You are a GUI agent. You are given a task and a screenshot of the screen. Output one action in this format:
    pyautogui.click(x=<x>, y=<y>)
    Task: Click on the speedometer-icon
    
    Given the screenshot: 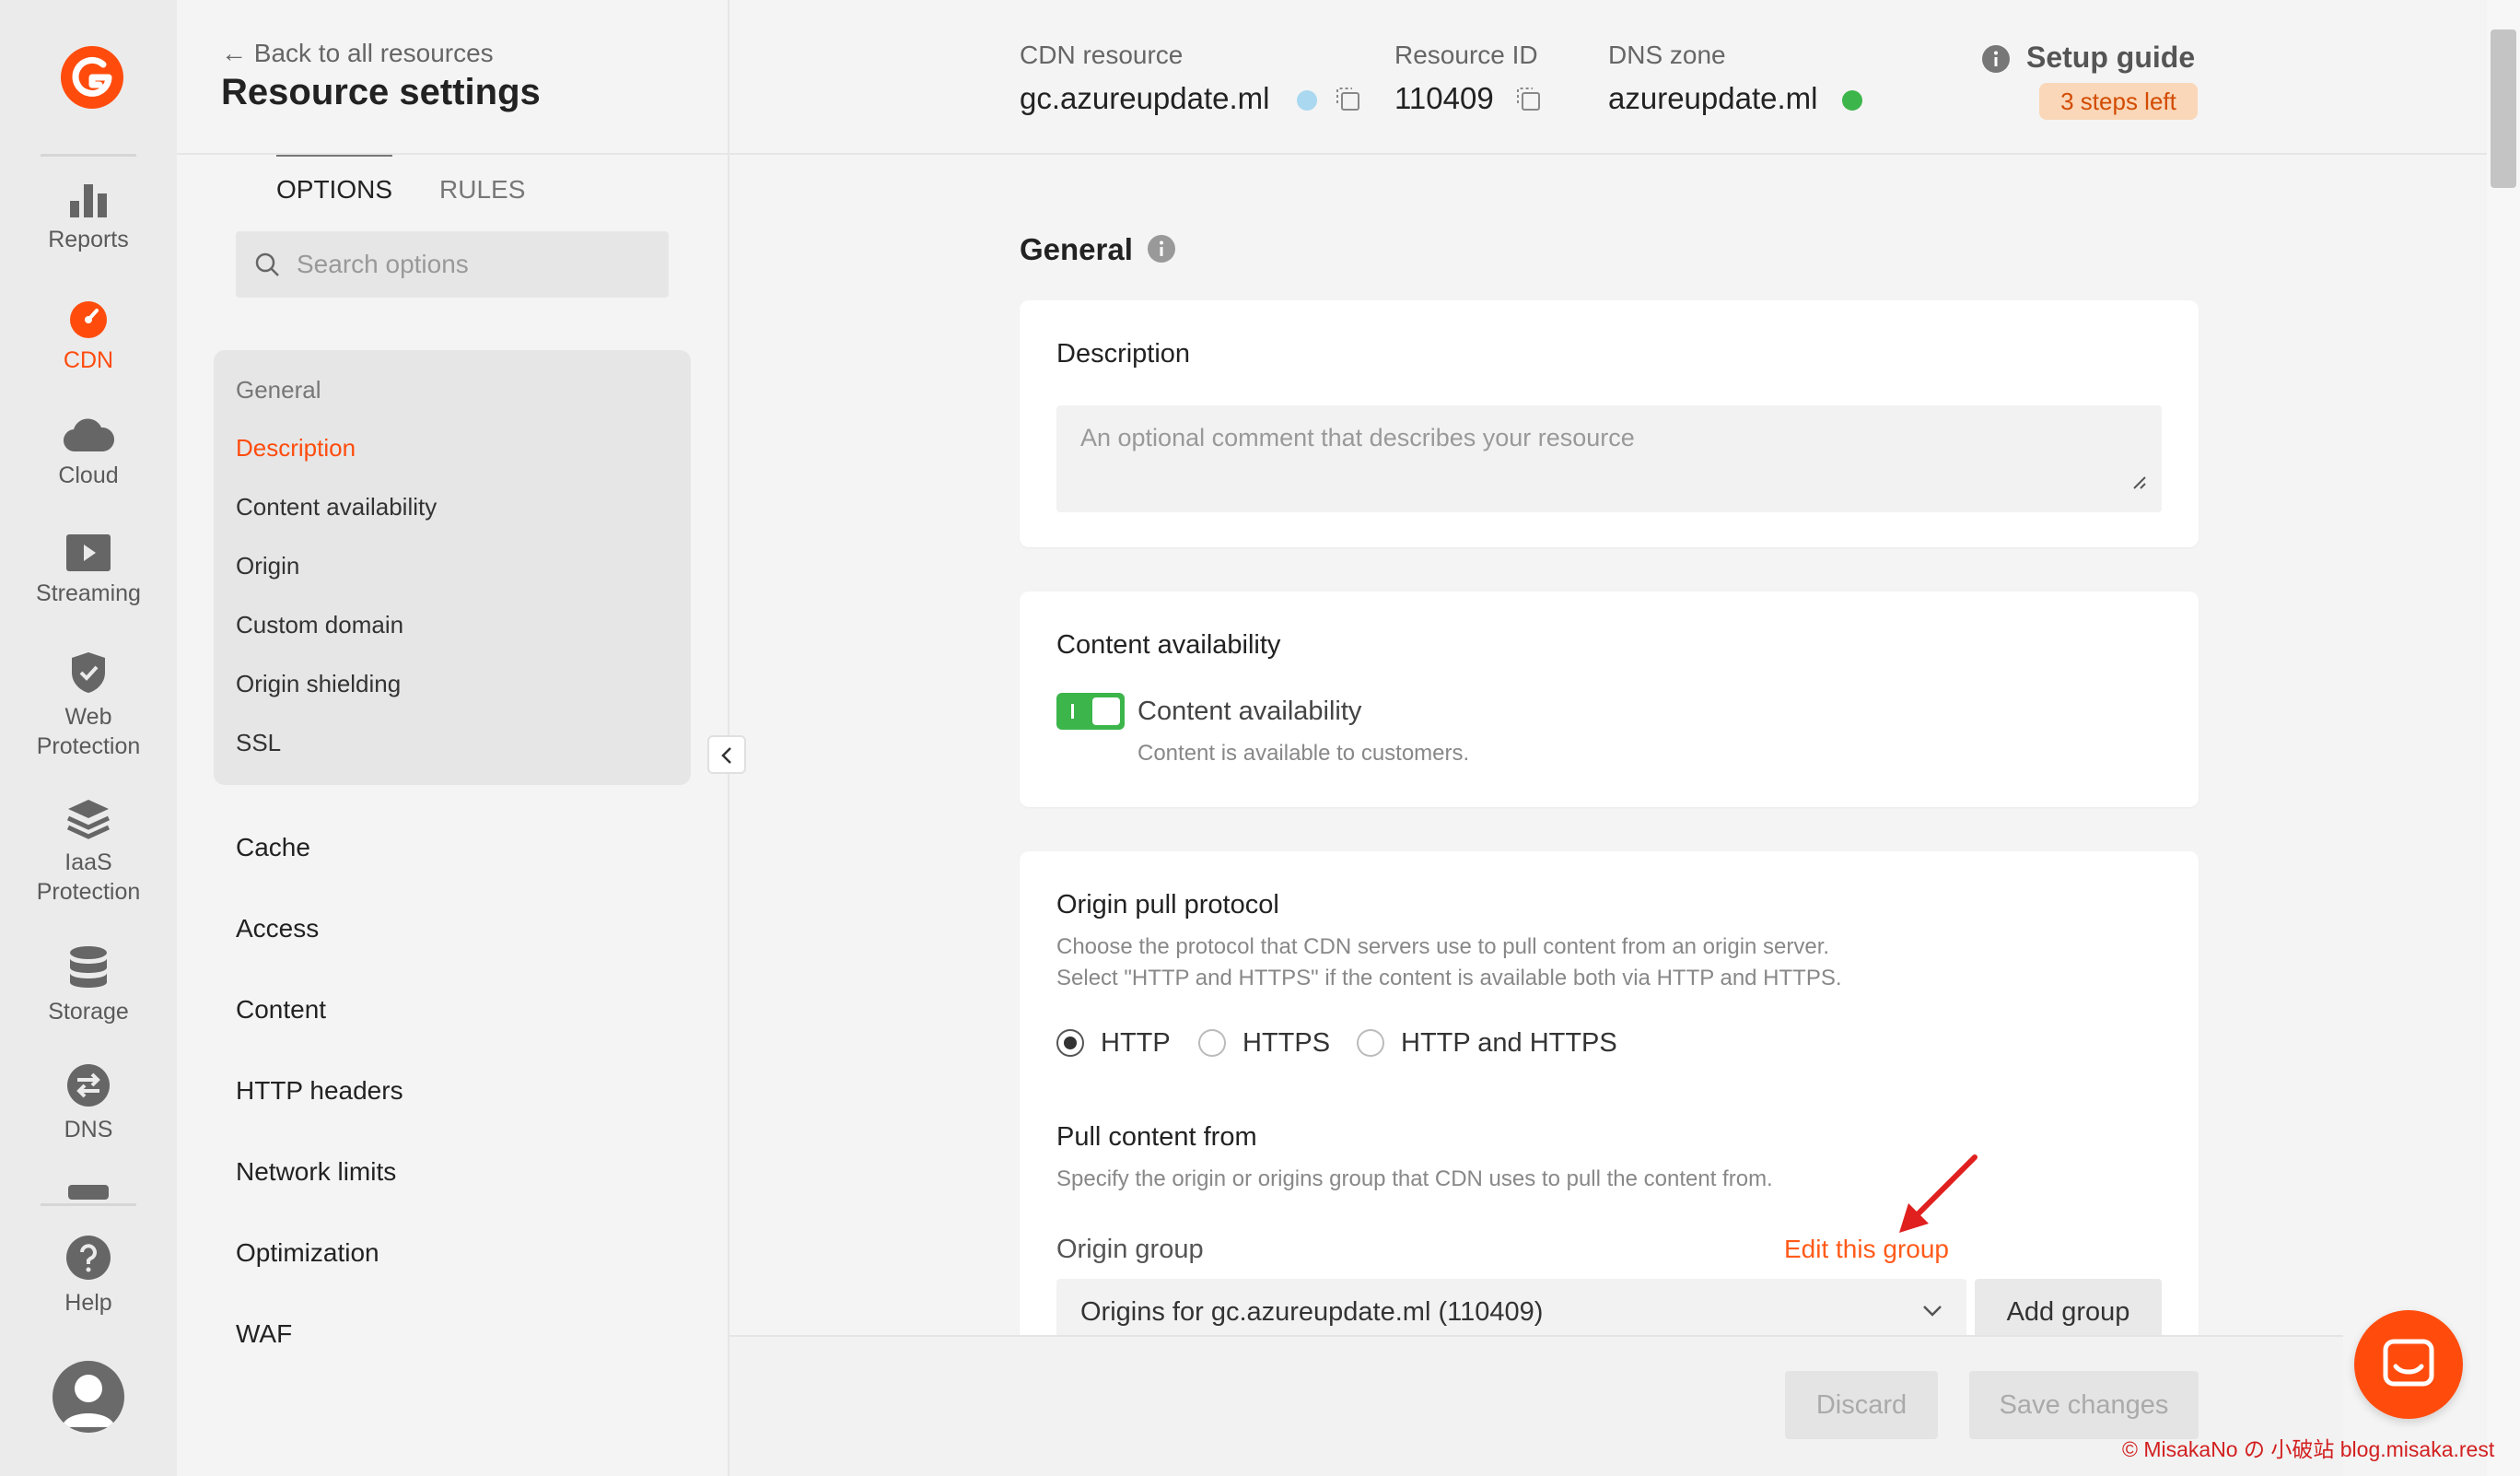 What is the action you would take?
    pyautogui.click(x=88, y=320)
    